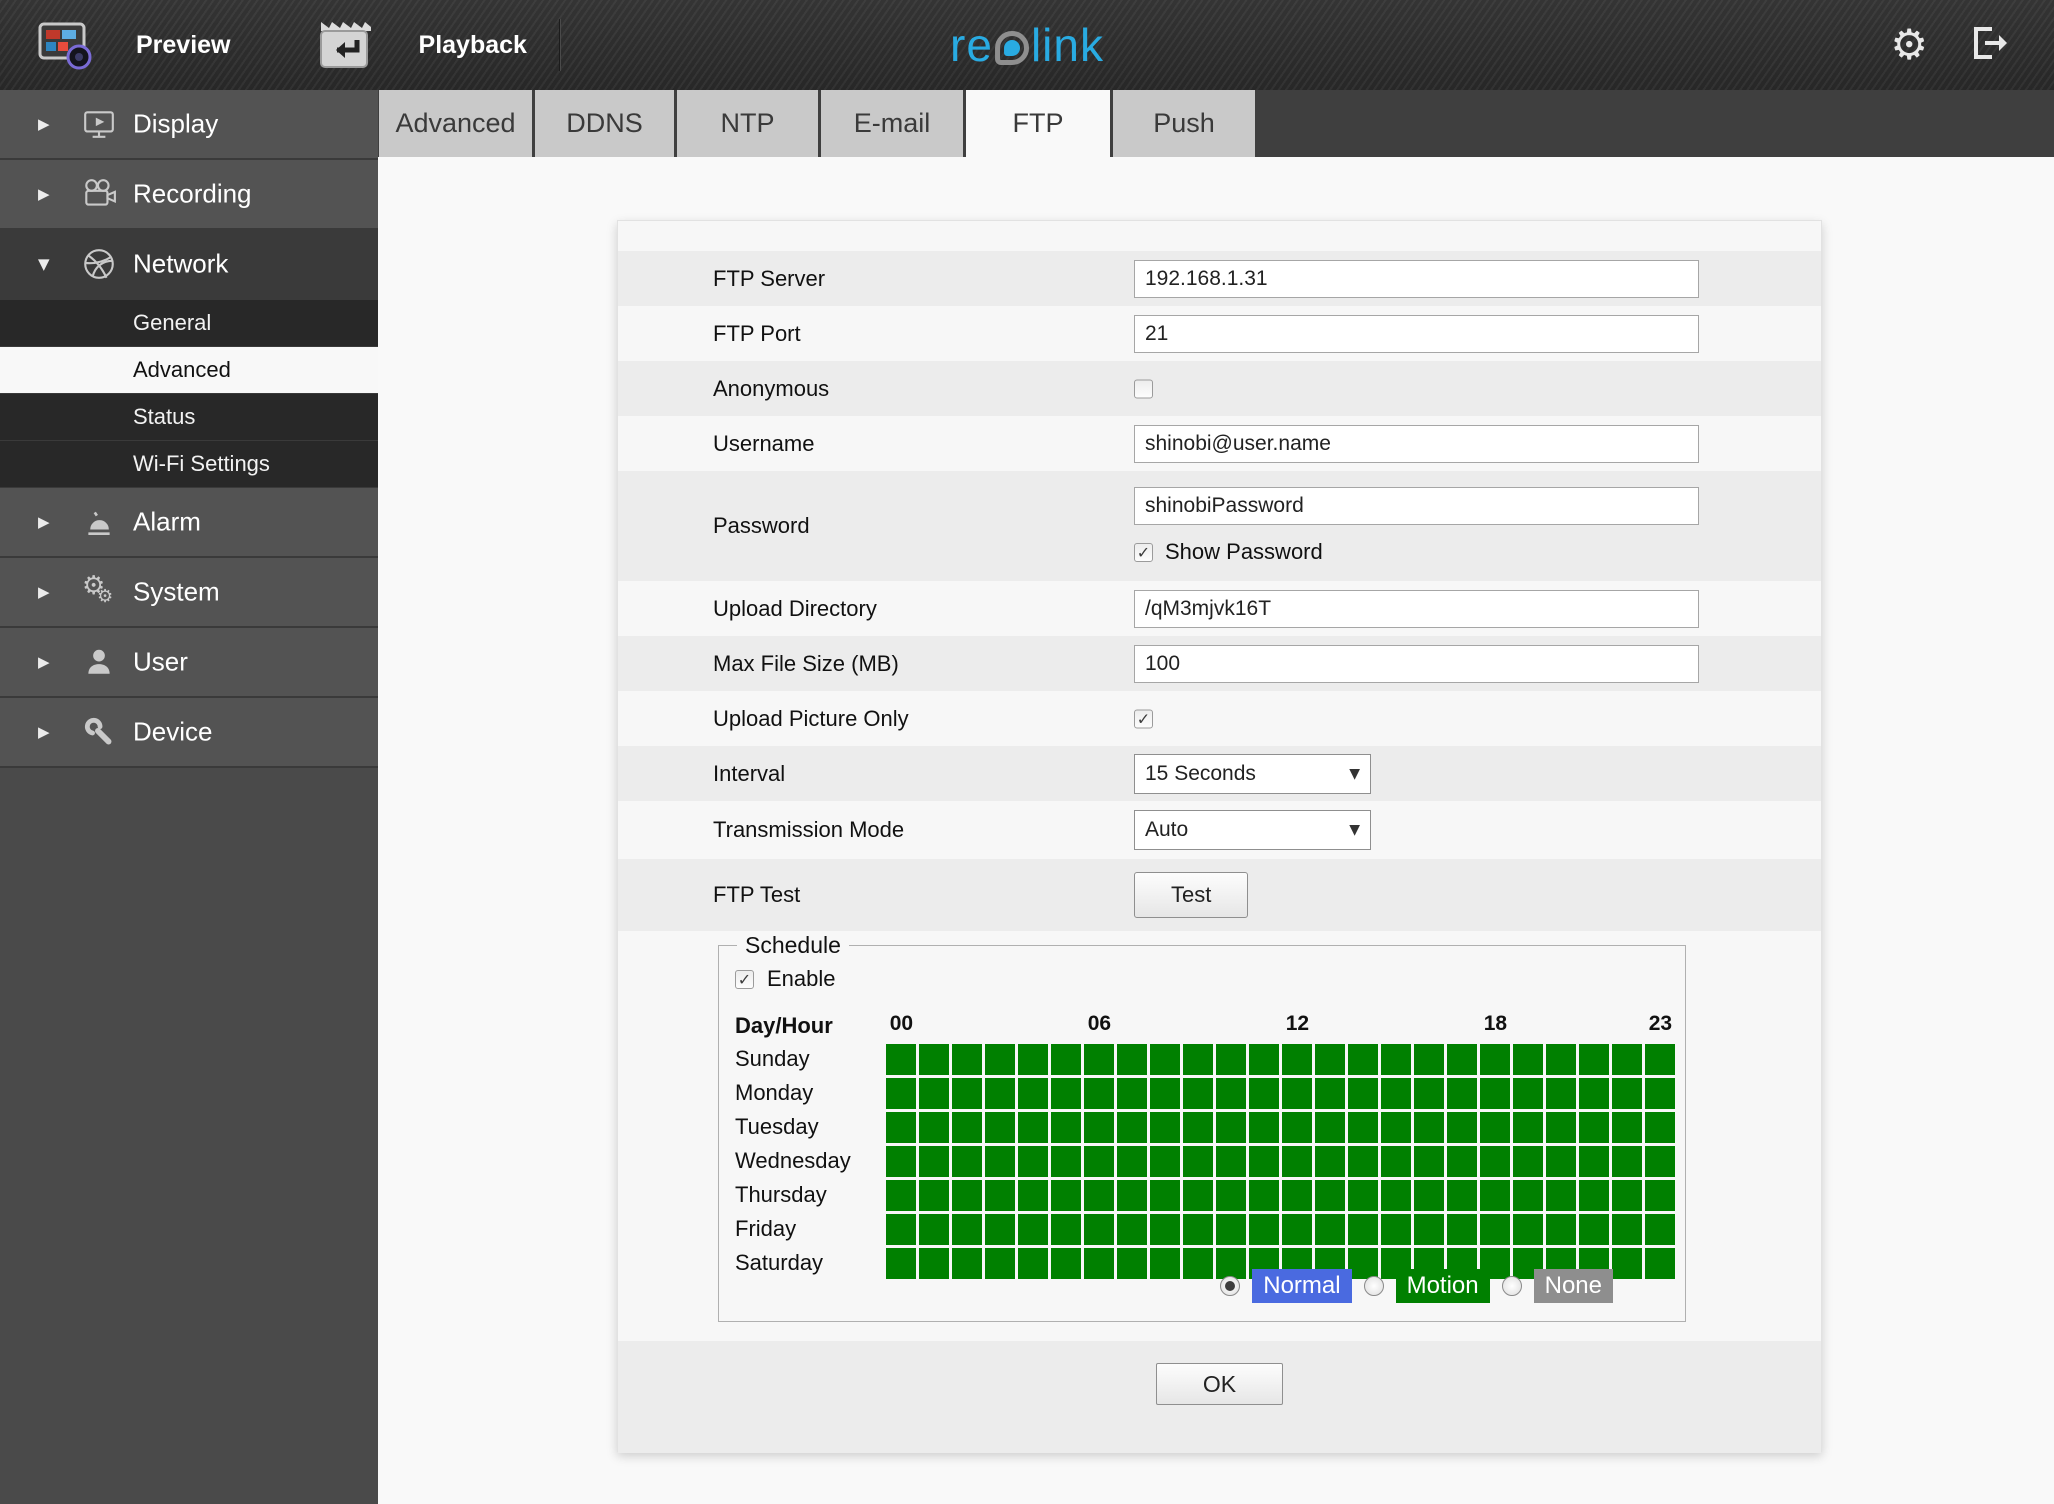 The image size is (2054, 1504). Describe the element at coordinates (1416, 443) in the screenshot. I see `username-input` at that location.